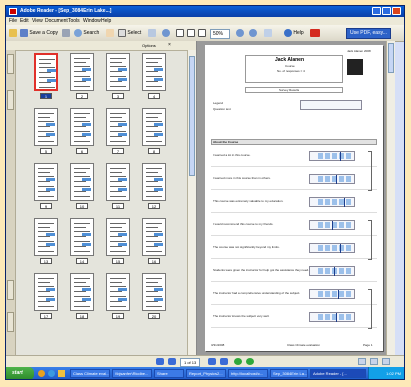 This screenshot has width=411, height=387. Describe the element at coordinates (386, 11) in the screenshot. I see `maximize-button` at that location.